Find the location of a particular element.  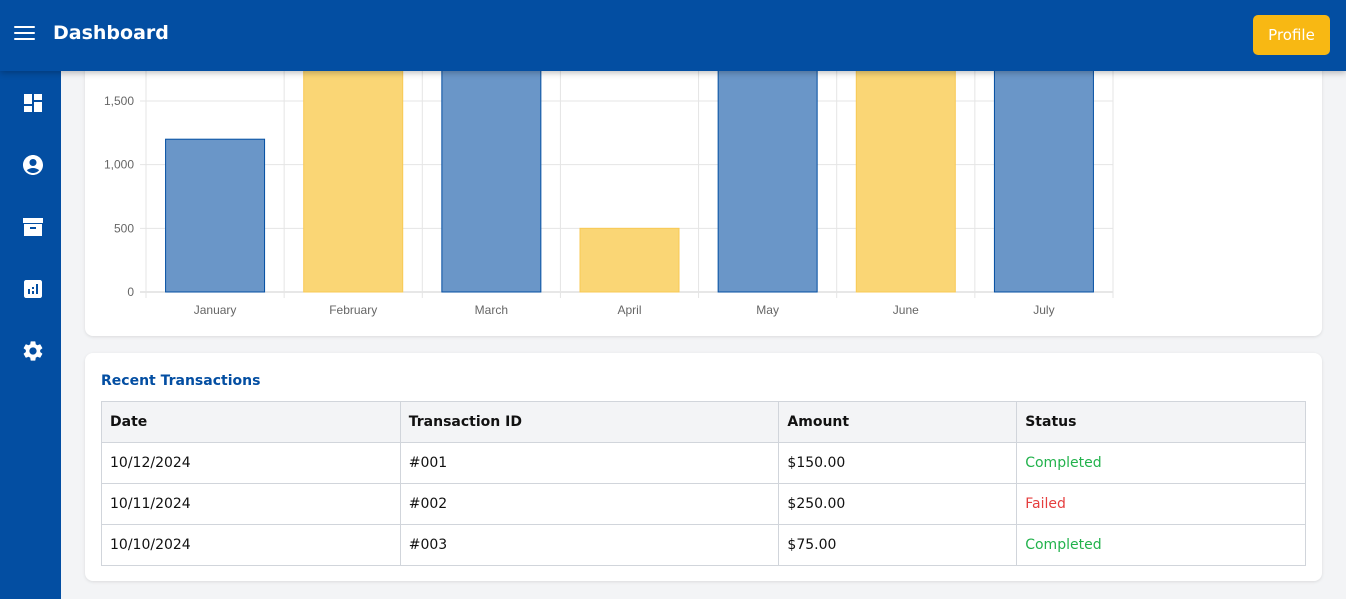

profile-button: Profile is located at coordinates (1291, 35).